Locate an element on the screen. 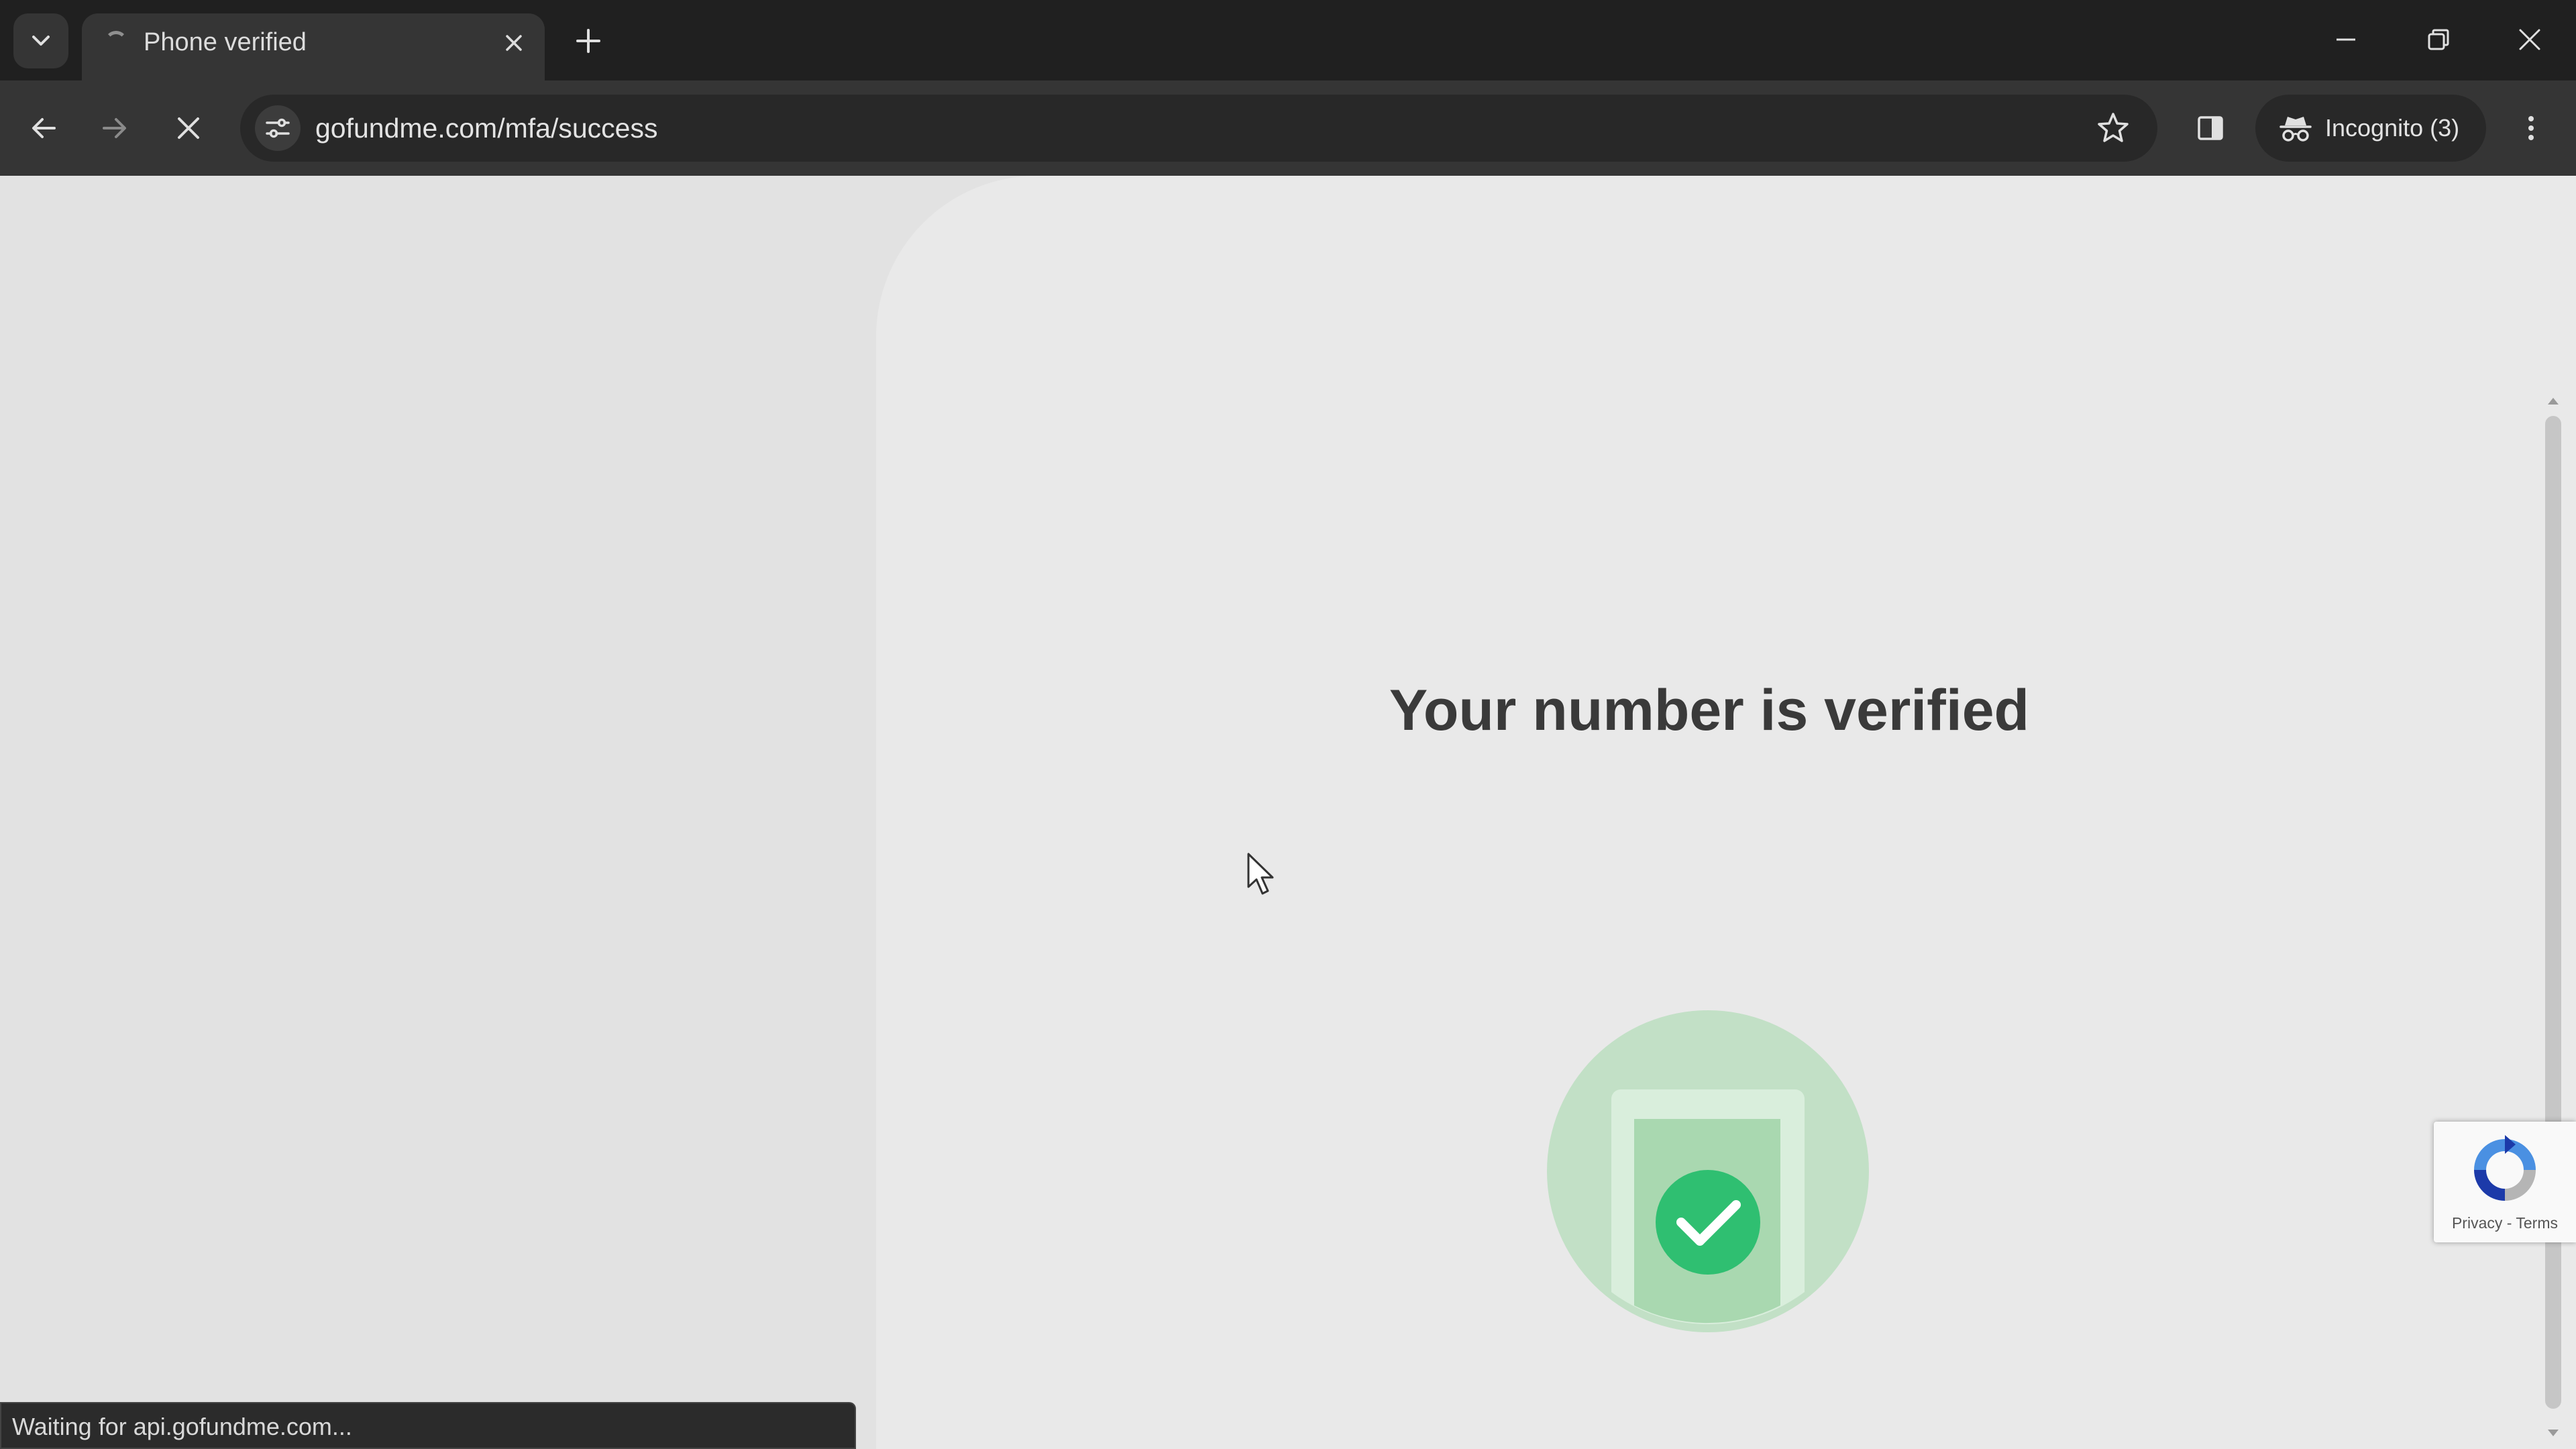  browser-toolbar: gofundme.com/mfa/success Incognito (3) is located at coordinates (1288, 128).